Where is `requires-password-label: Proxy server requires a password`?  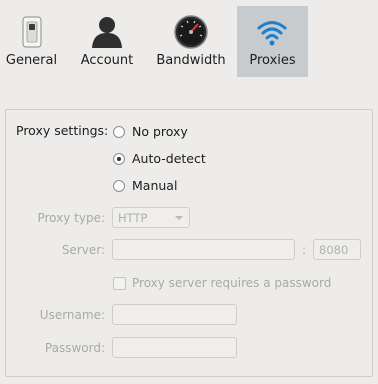
requires-password-label: Proxy server requires a password is located at coordinates (232, 283).